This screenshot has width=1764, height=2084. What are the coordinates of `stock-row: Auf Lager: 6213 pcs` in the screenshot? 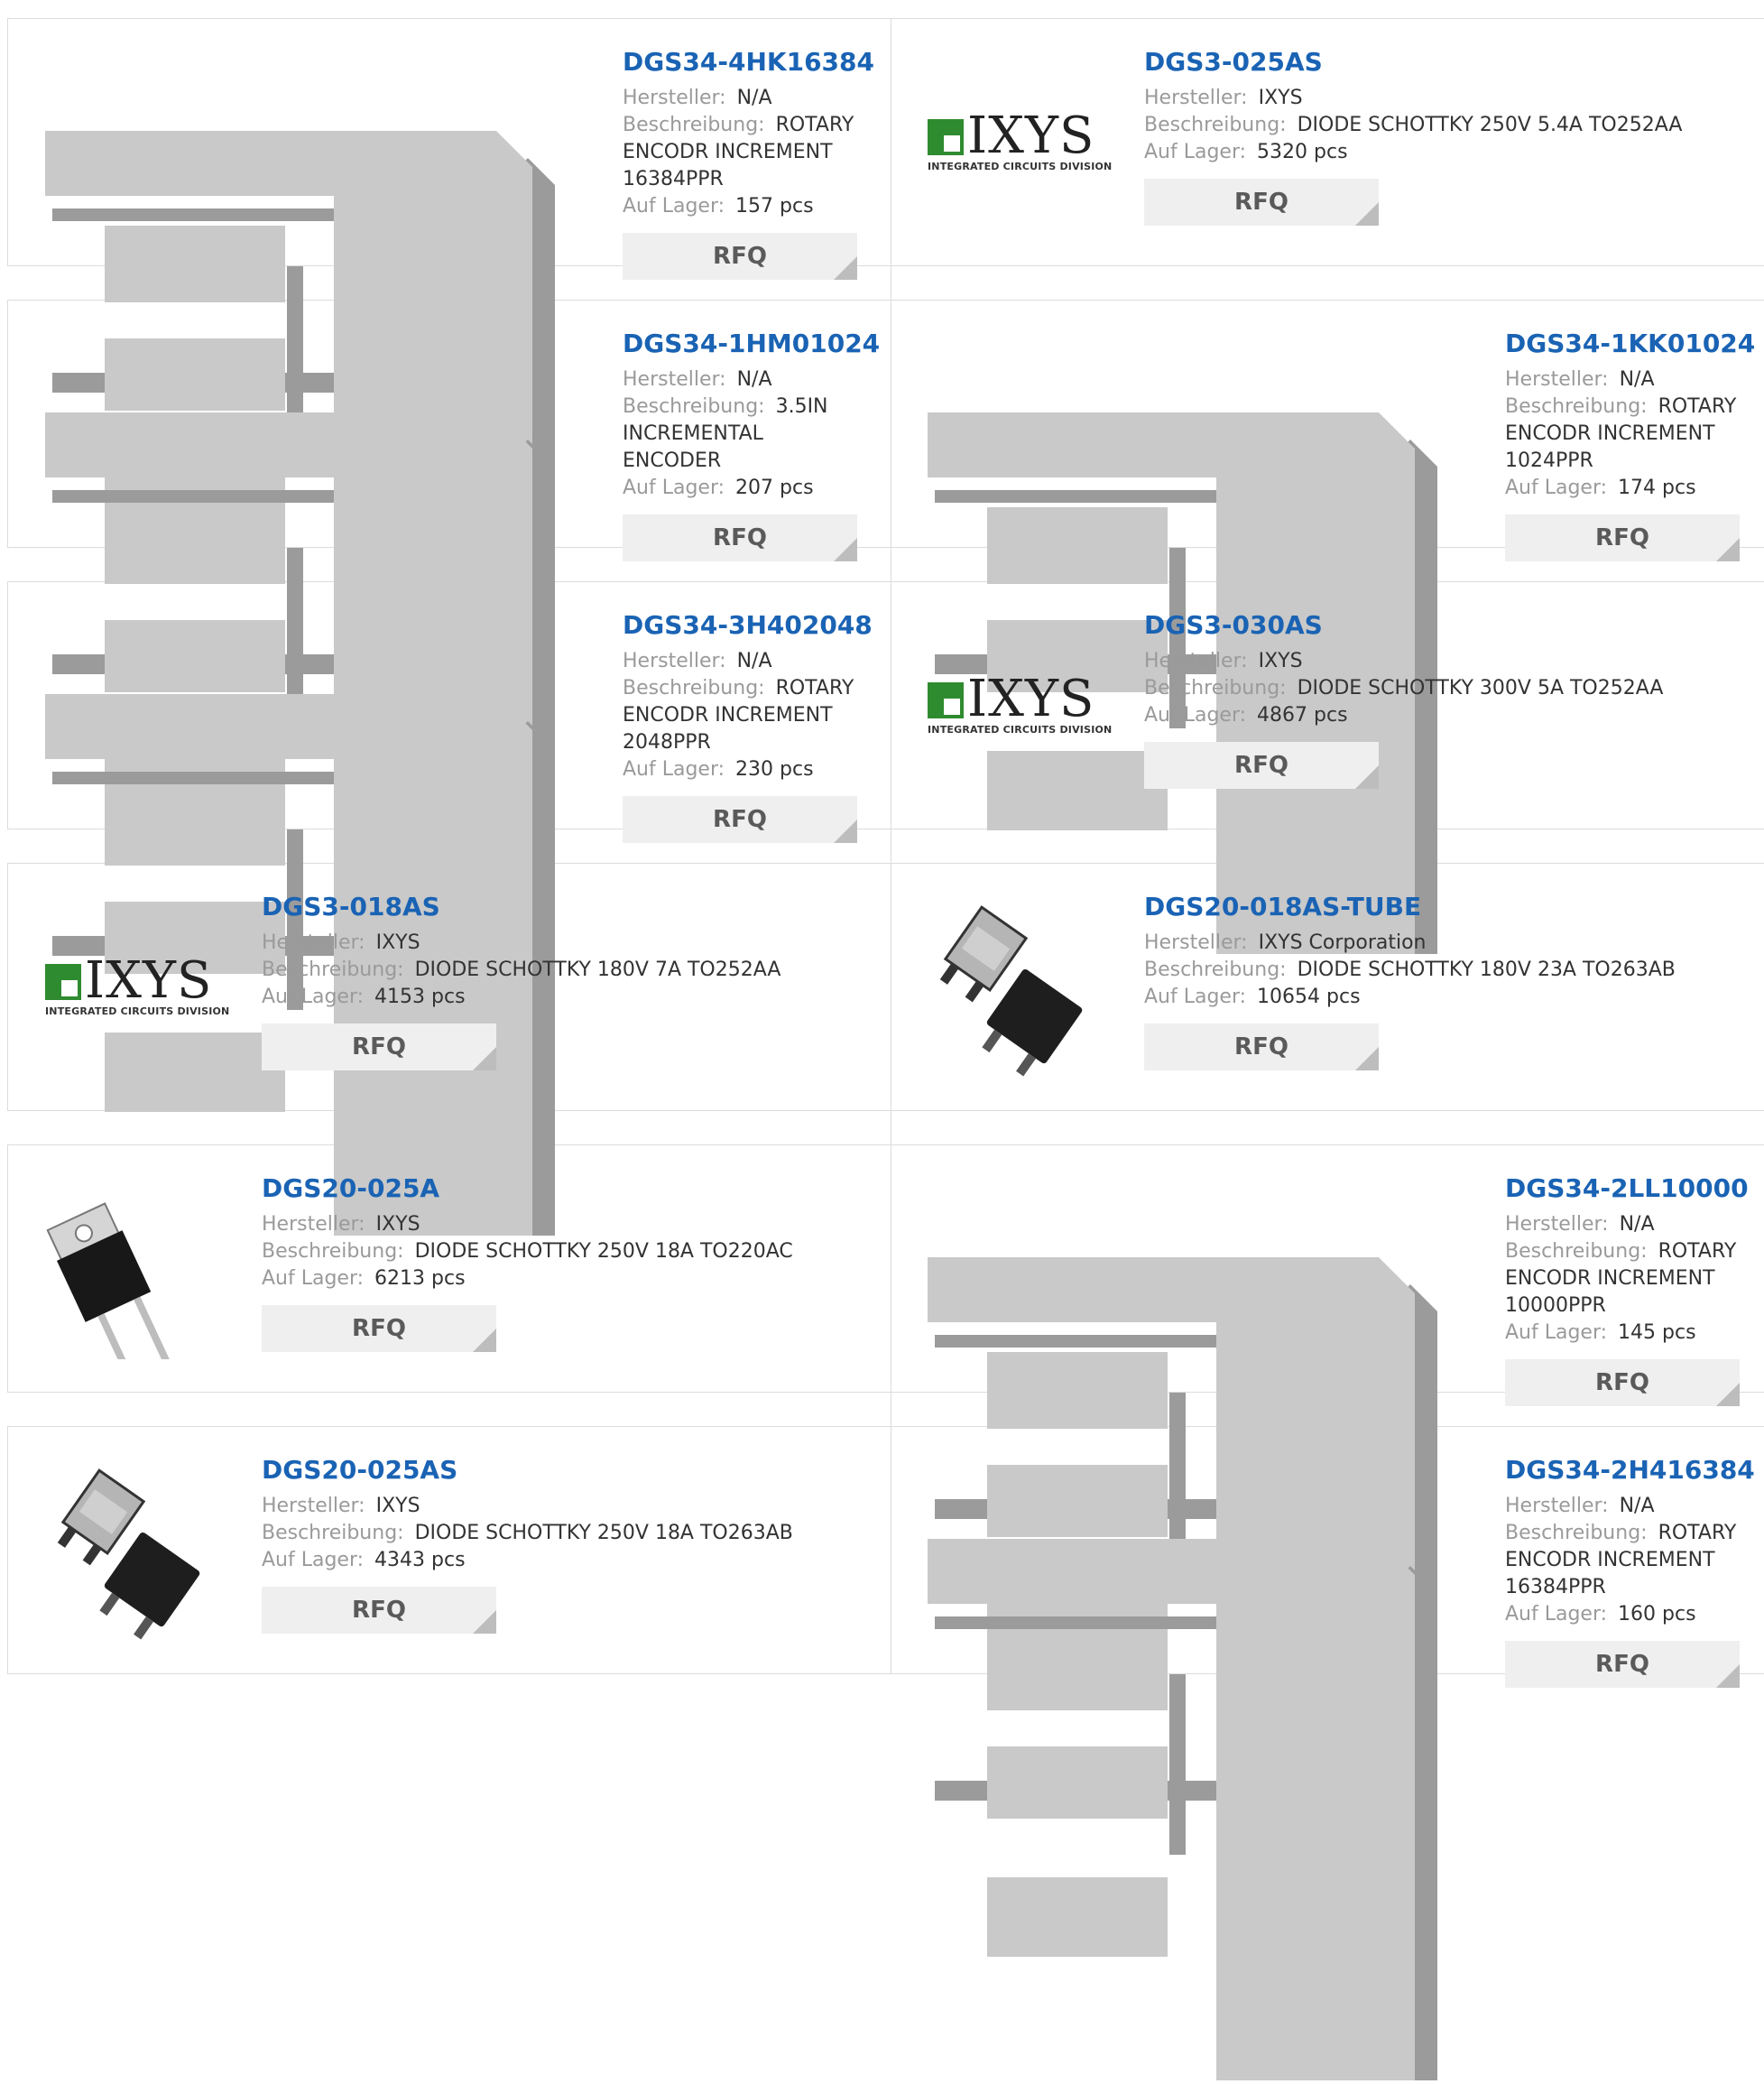 It's located at (559, 1278).